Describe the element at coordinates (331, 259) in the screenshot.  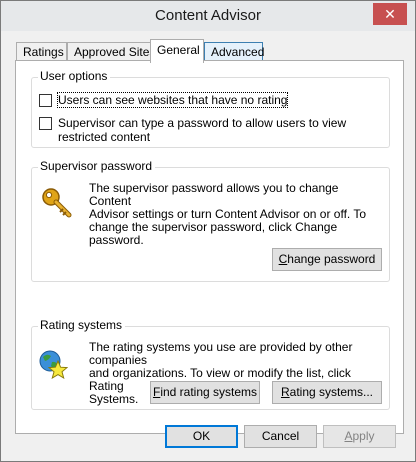
I see `change-password-button-label: hange password` at that location.